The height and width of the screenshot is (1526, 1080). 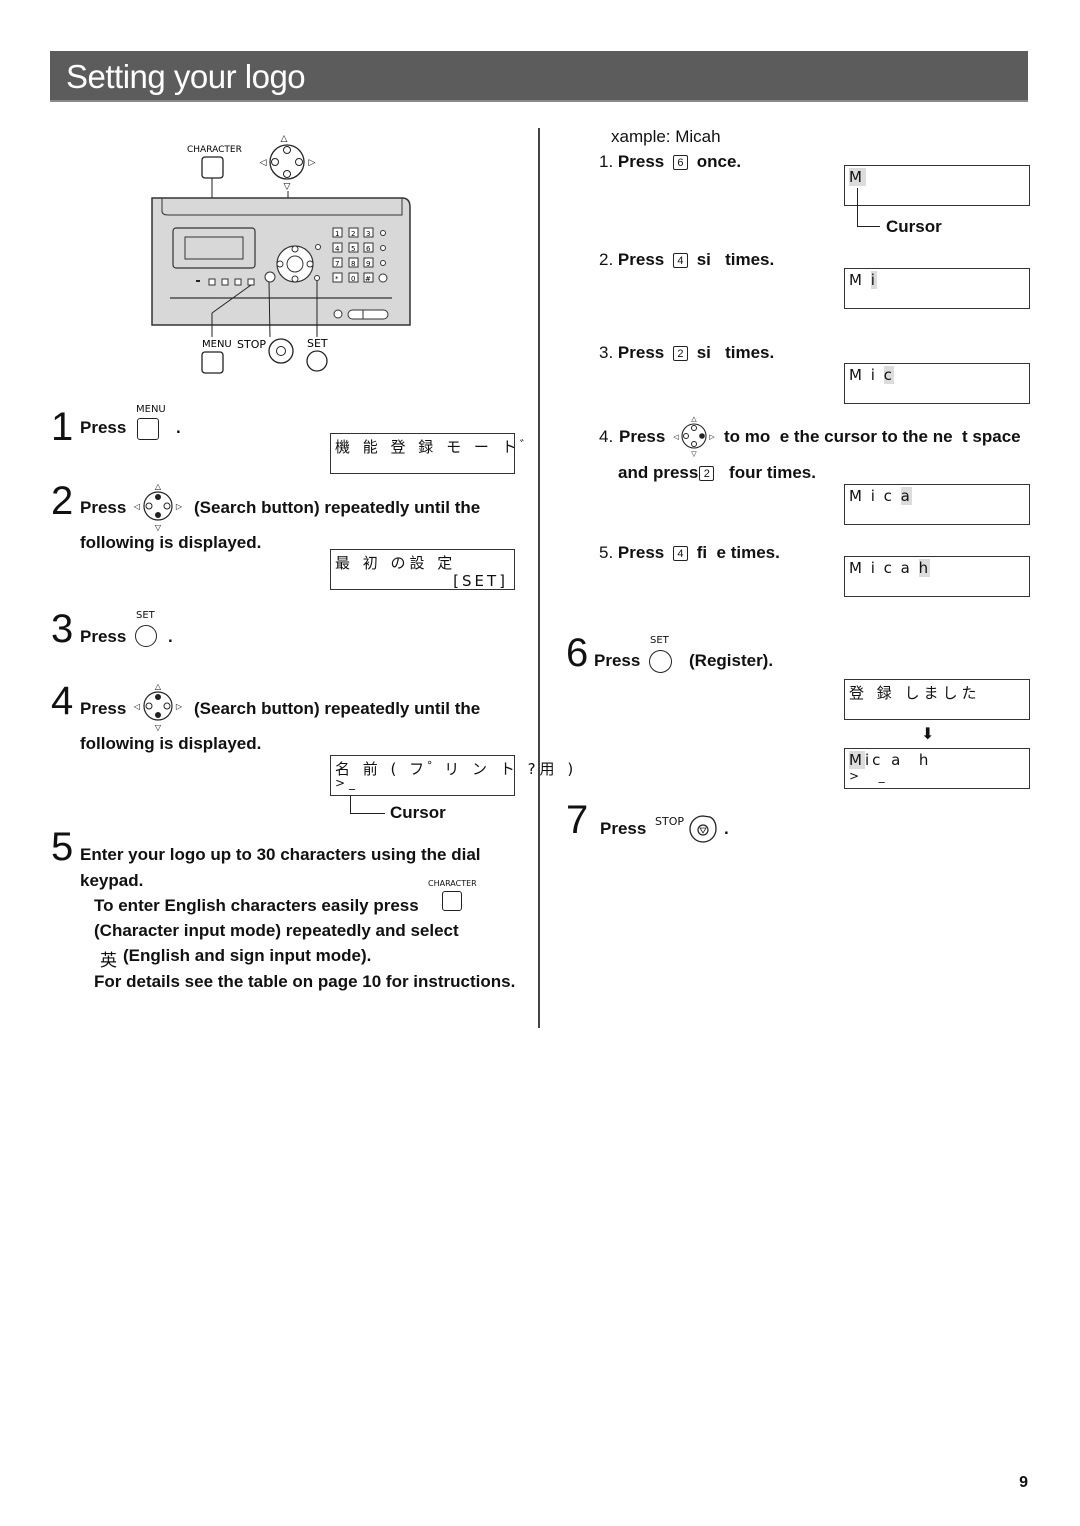 I want to click on svg-text: 0, so click(x=353, y=279).